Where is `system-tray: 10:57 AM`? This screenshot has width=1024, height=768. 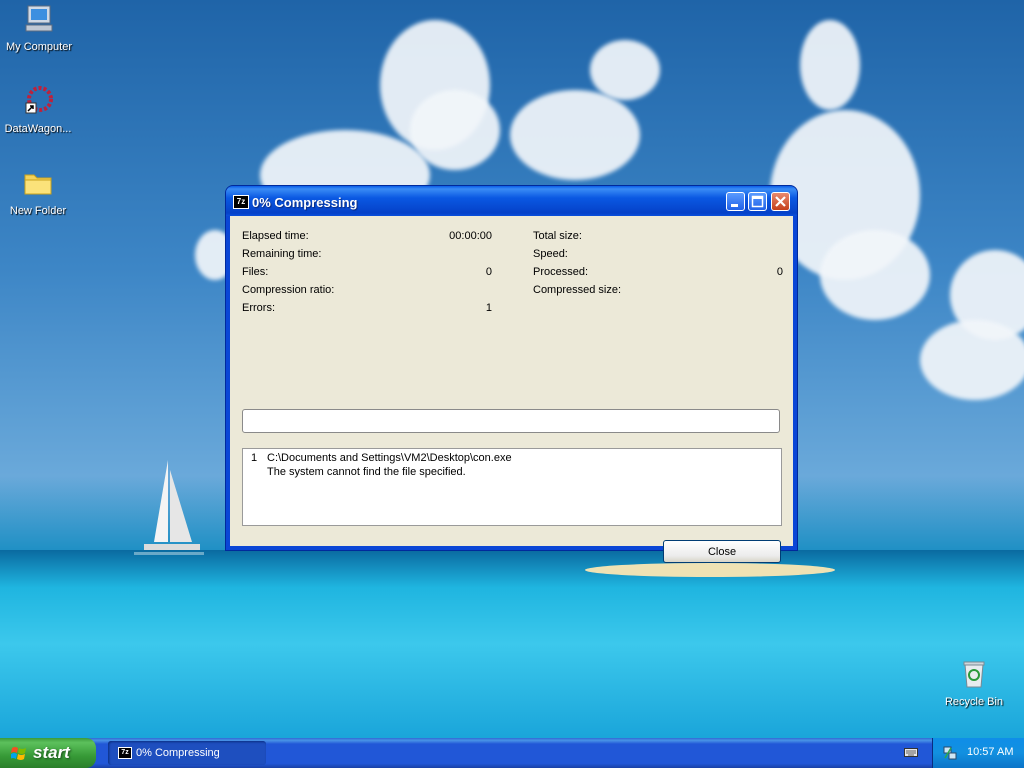
system-tray: 10:57 AM is located at coordinates (978, 753).